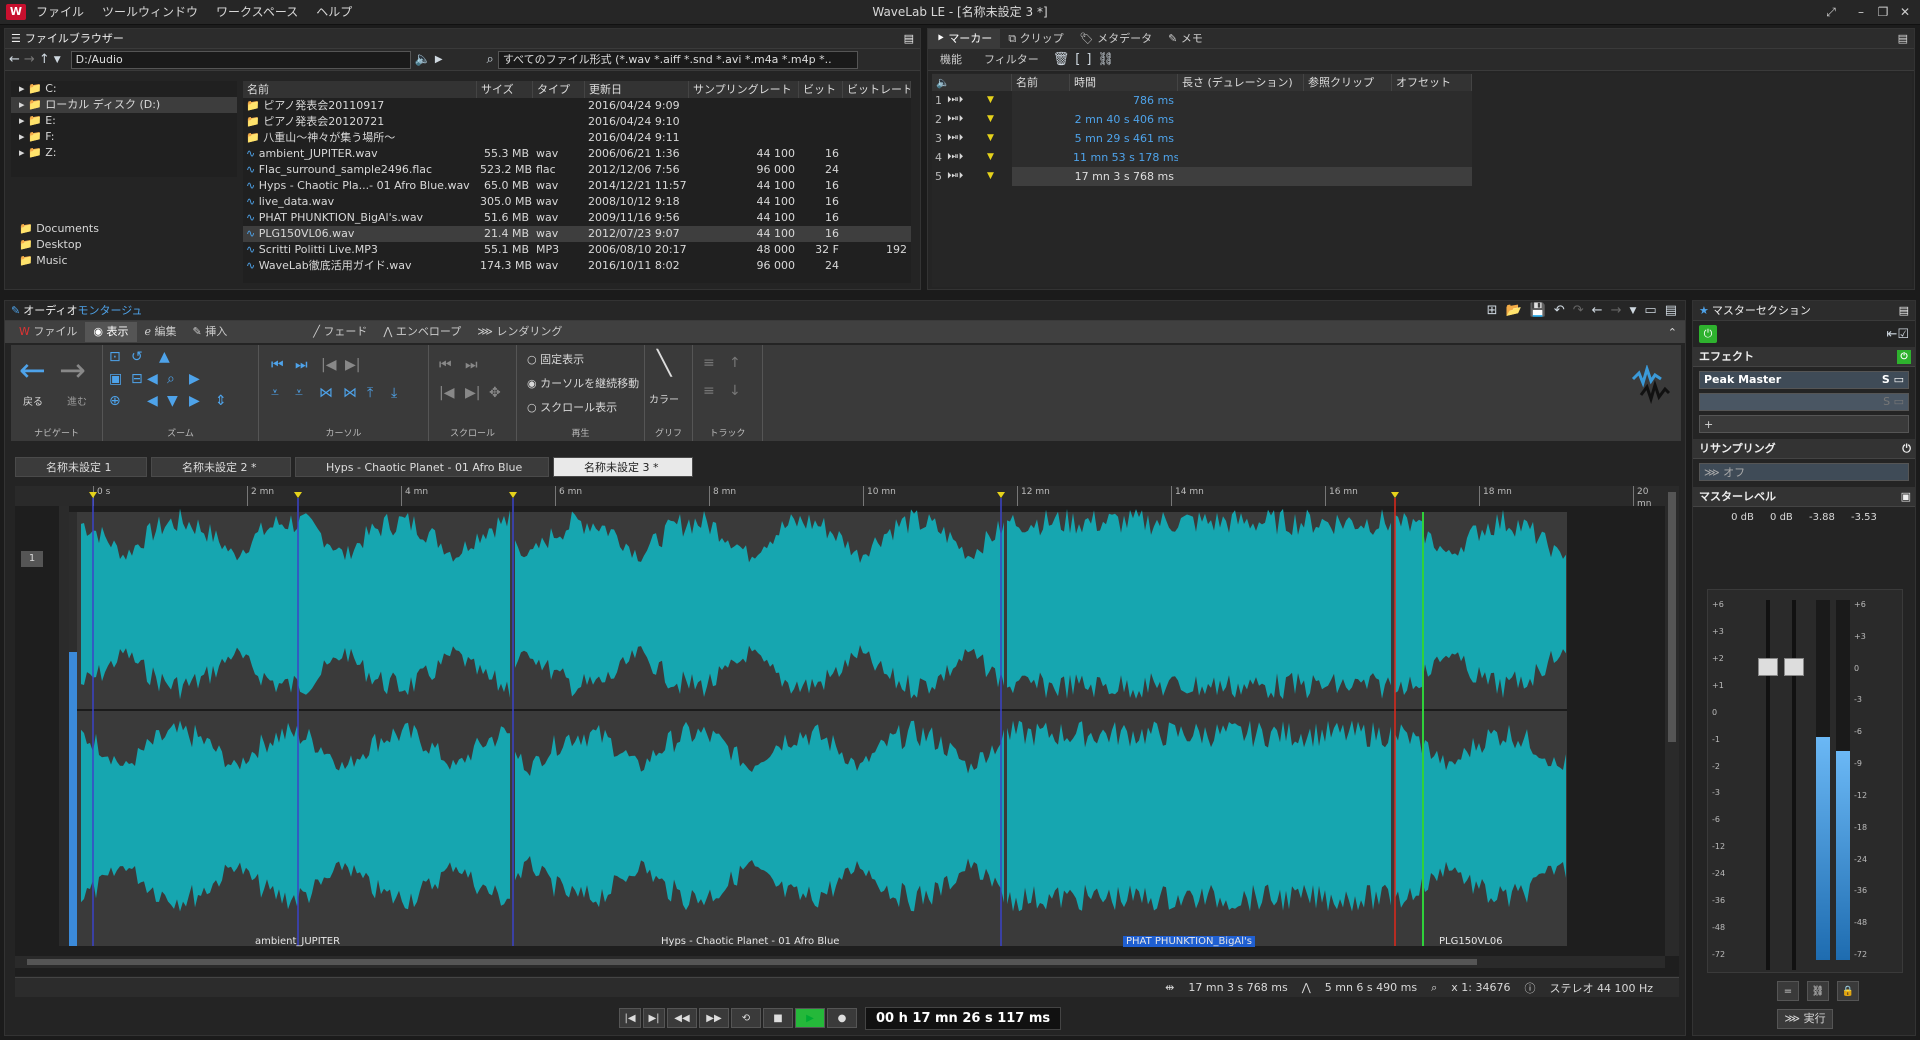 Image resolution: width=1920 pixels, height=1040 pixels. What do you see at coordinates (1422, 138) in the screenshot?
I see `marker-row: 3 ⏵⏯⏵ ▼ 5 mn 29 s 461 ms` at bounding box center [1422, 138].